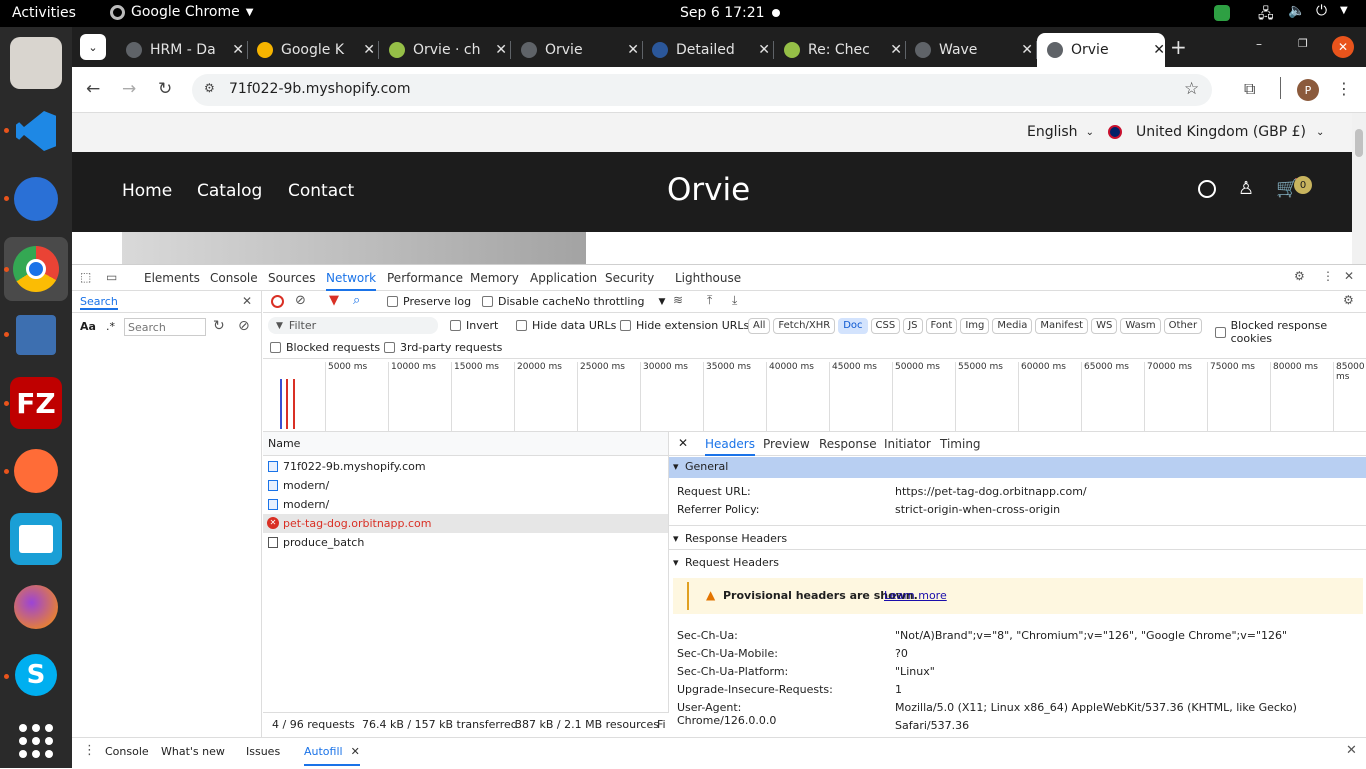 This screenshot has width=1366, height=769. Describe the element at coordinates (165, 89) in the screenshot. I see `reload-button: ↻` at that location.